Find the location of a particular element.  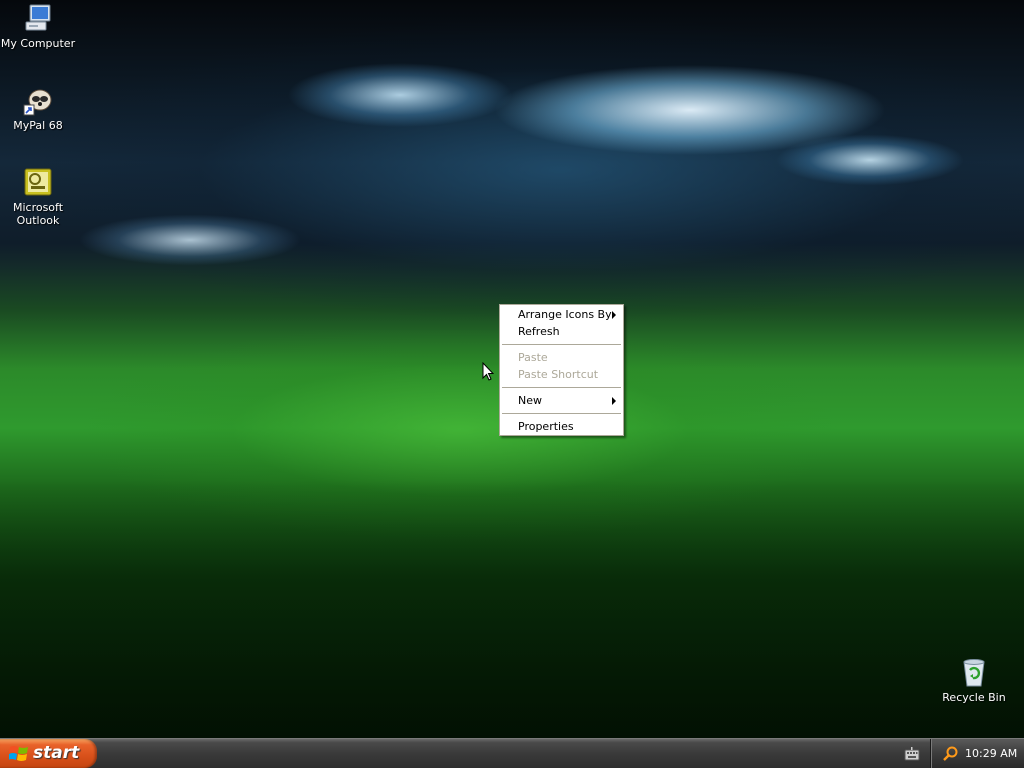

recycle-bin-icon is located at coordinates (974, 673).